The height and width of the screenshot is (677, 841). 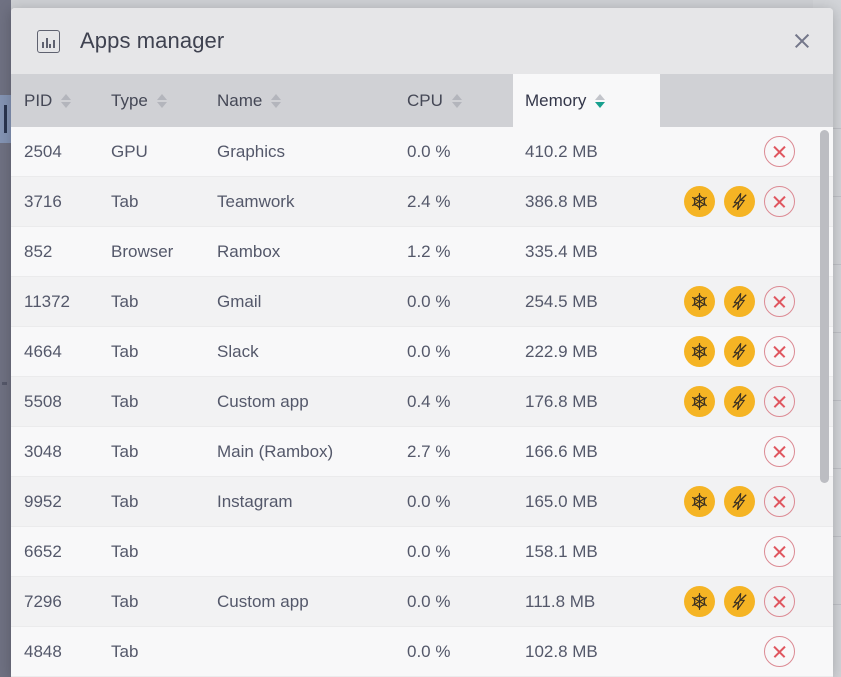 I want to click on cell-cpu: 0.4 %, so click(x=429, y=401).